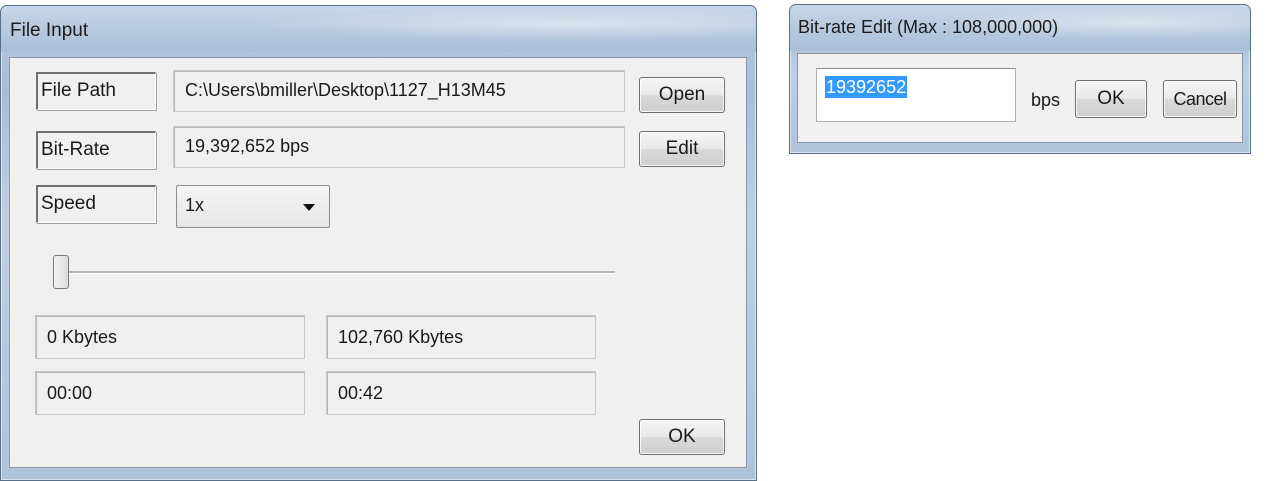  What do you see at coordinates (378, 29) in the screenshot?
I see `file-input-titlebar: File Input` at bounding box center [378, 29].